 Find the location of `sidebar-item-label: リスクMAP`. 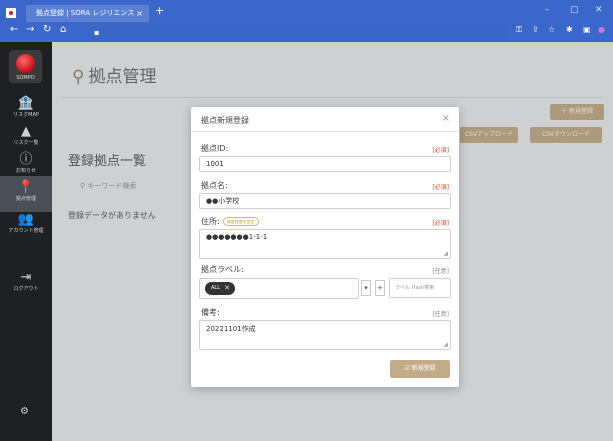

sidebar-item-label: リスクMAP is located at coordinates (26, 115).